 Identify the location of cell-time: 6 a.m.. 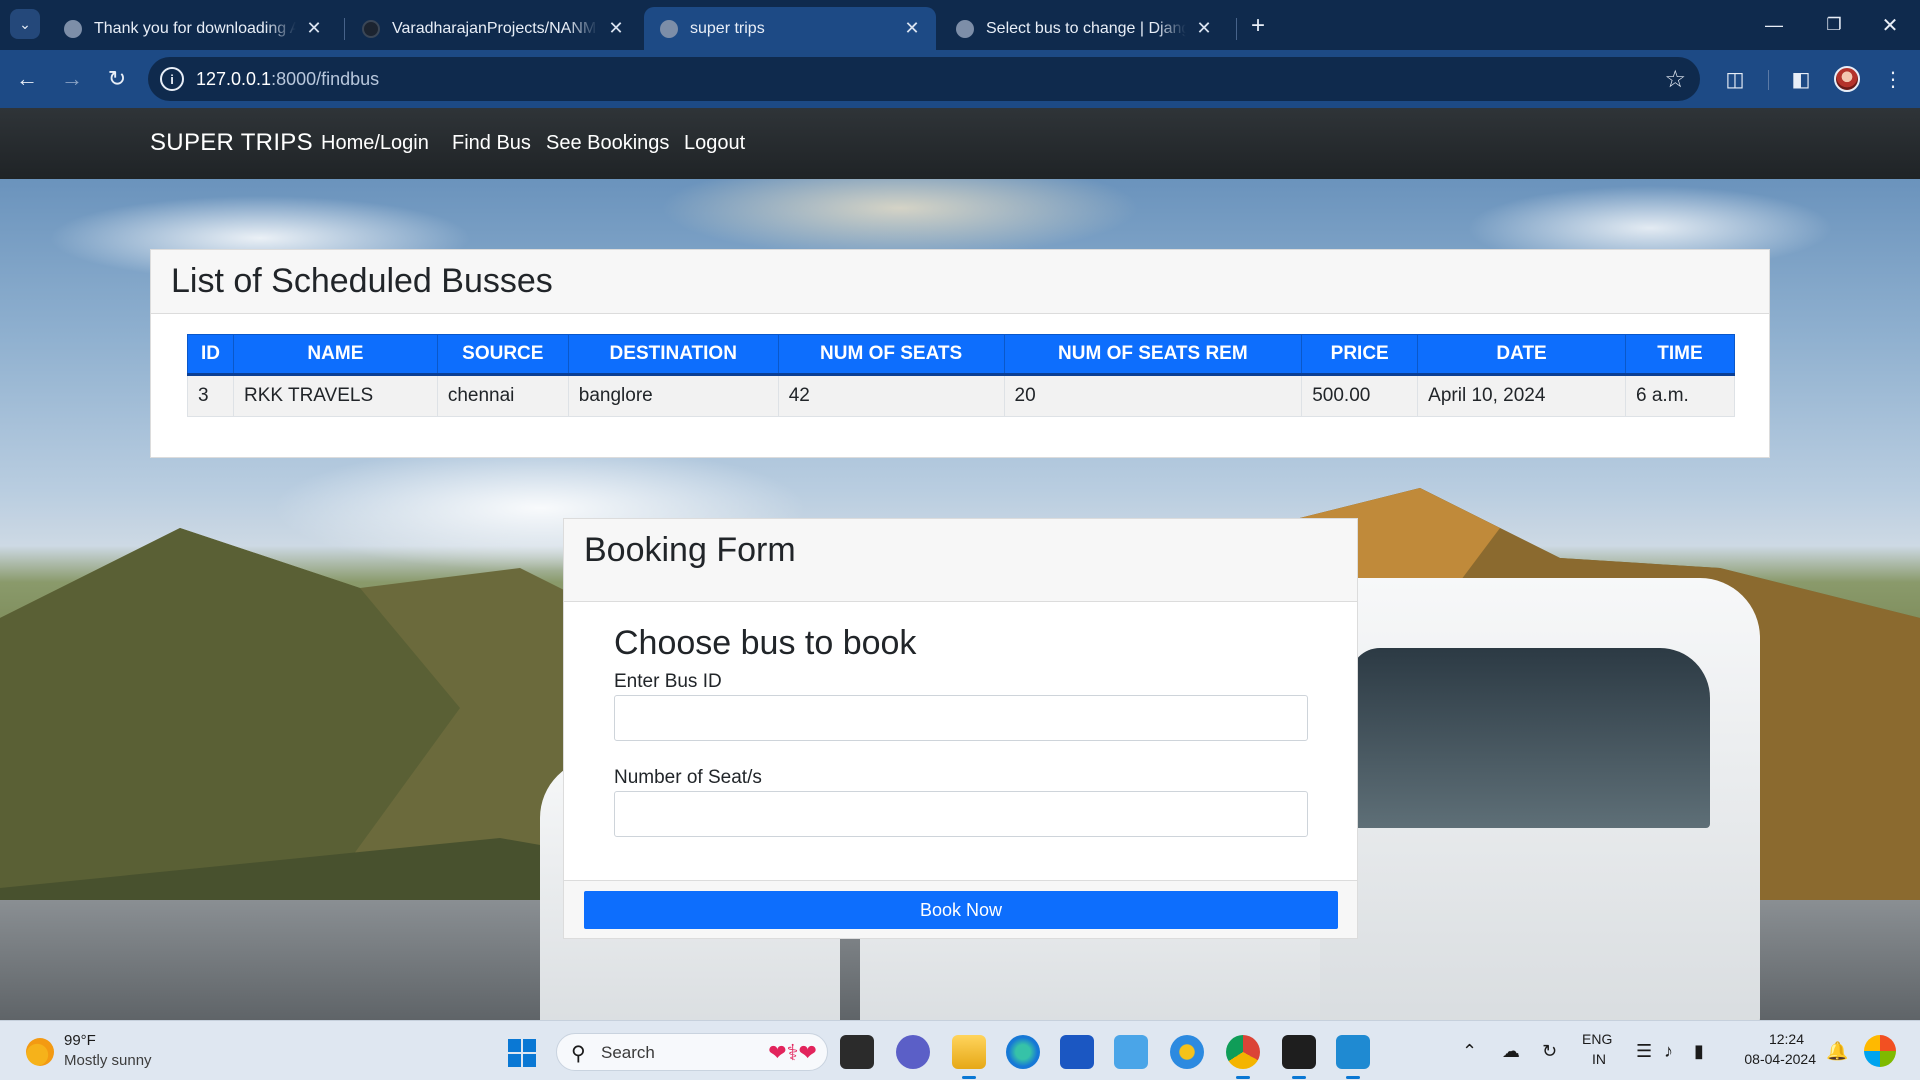
(1680, 395).